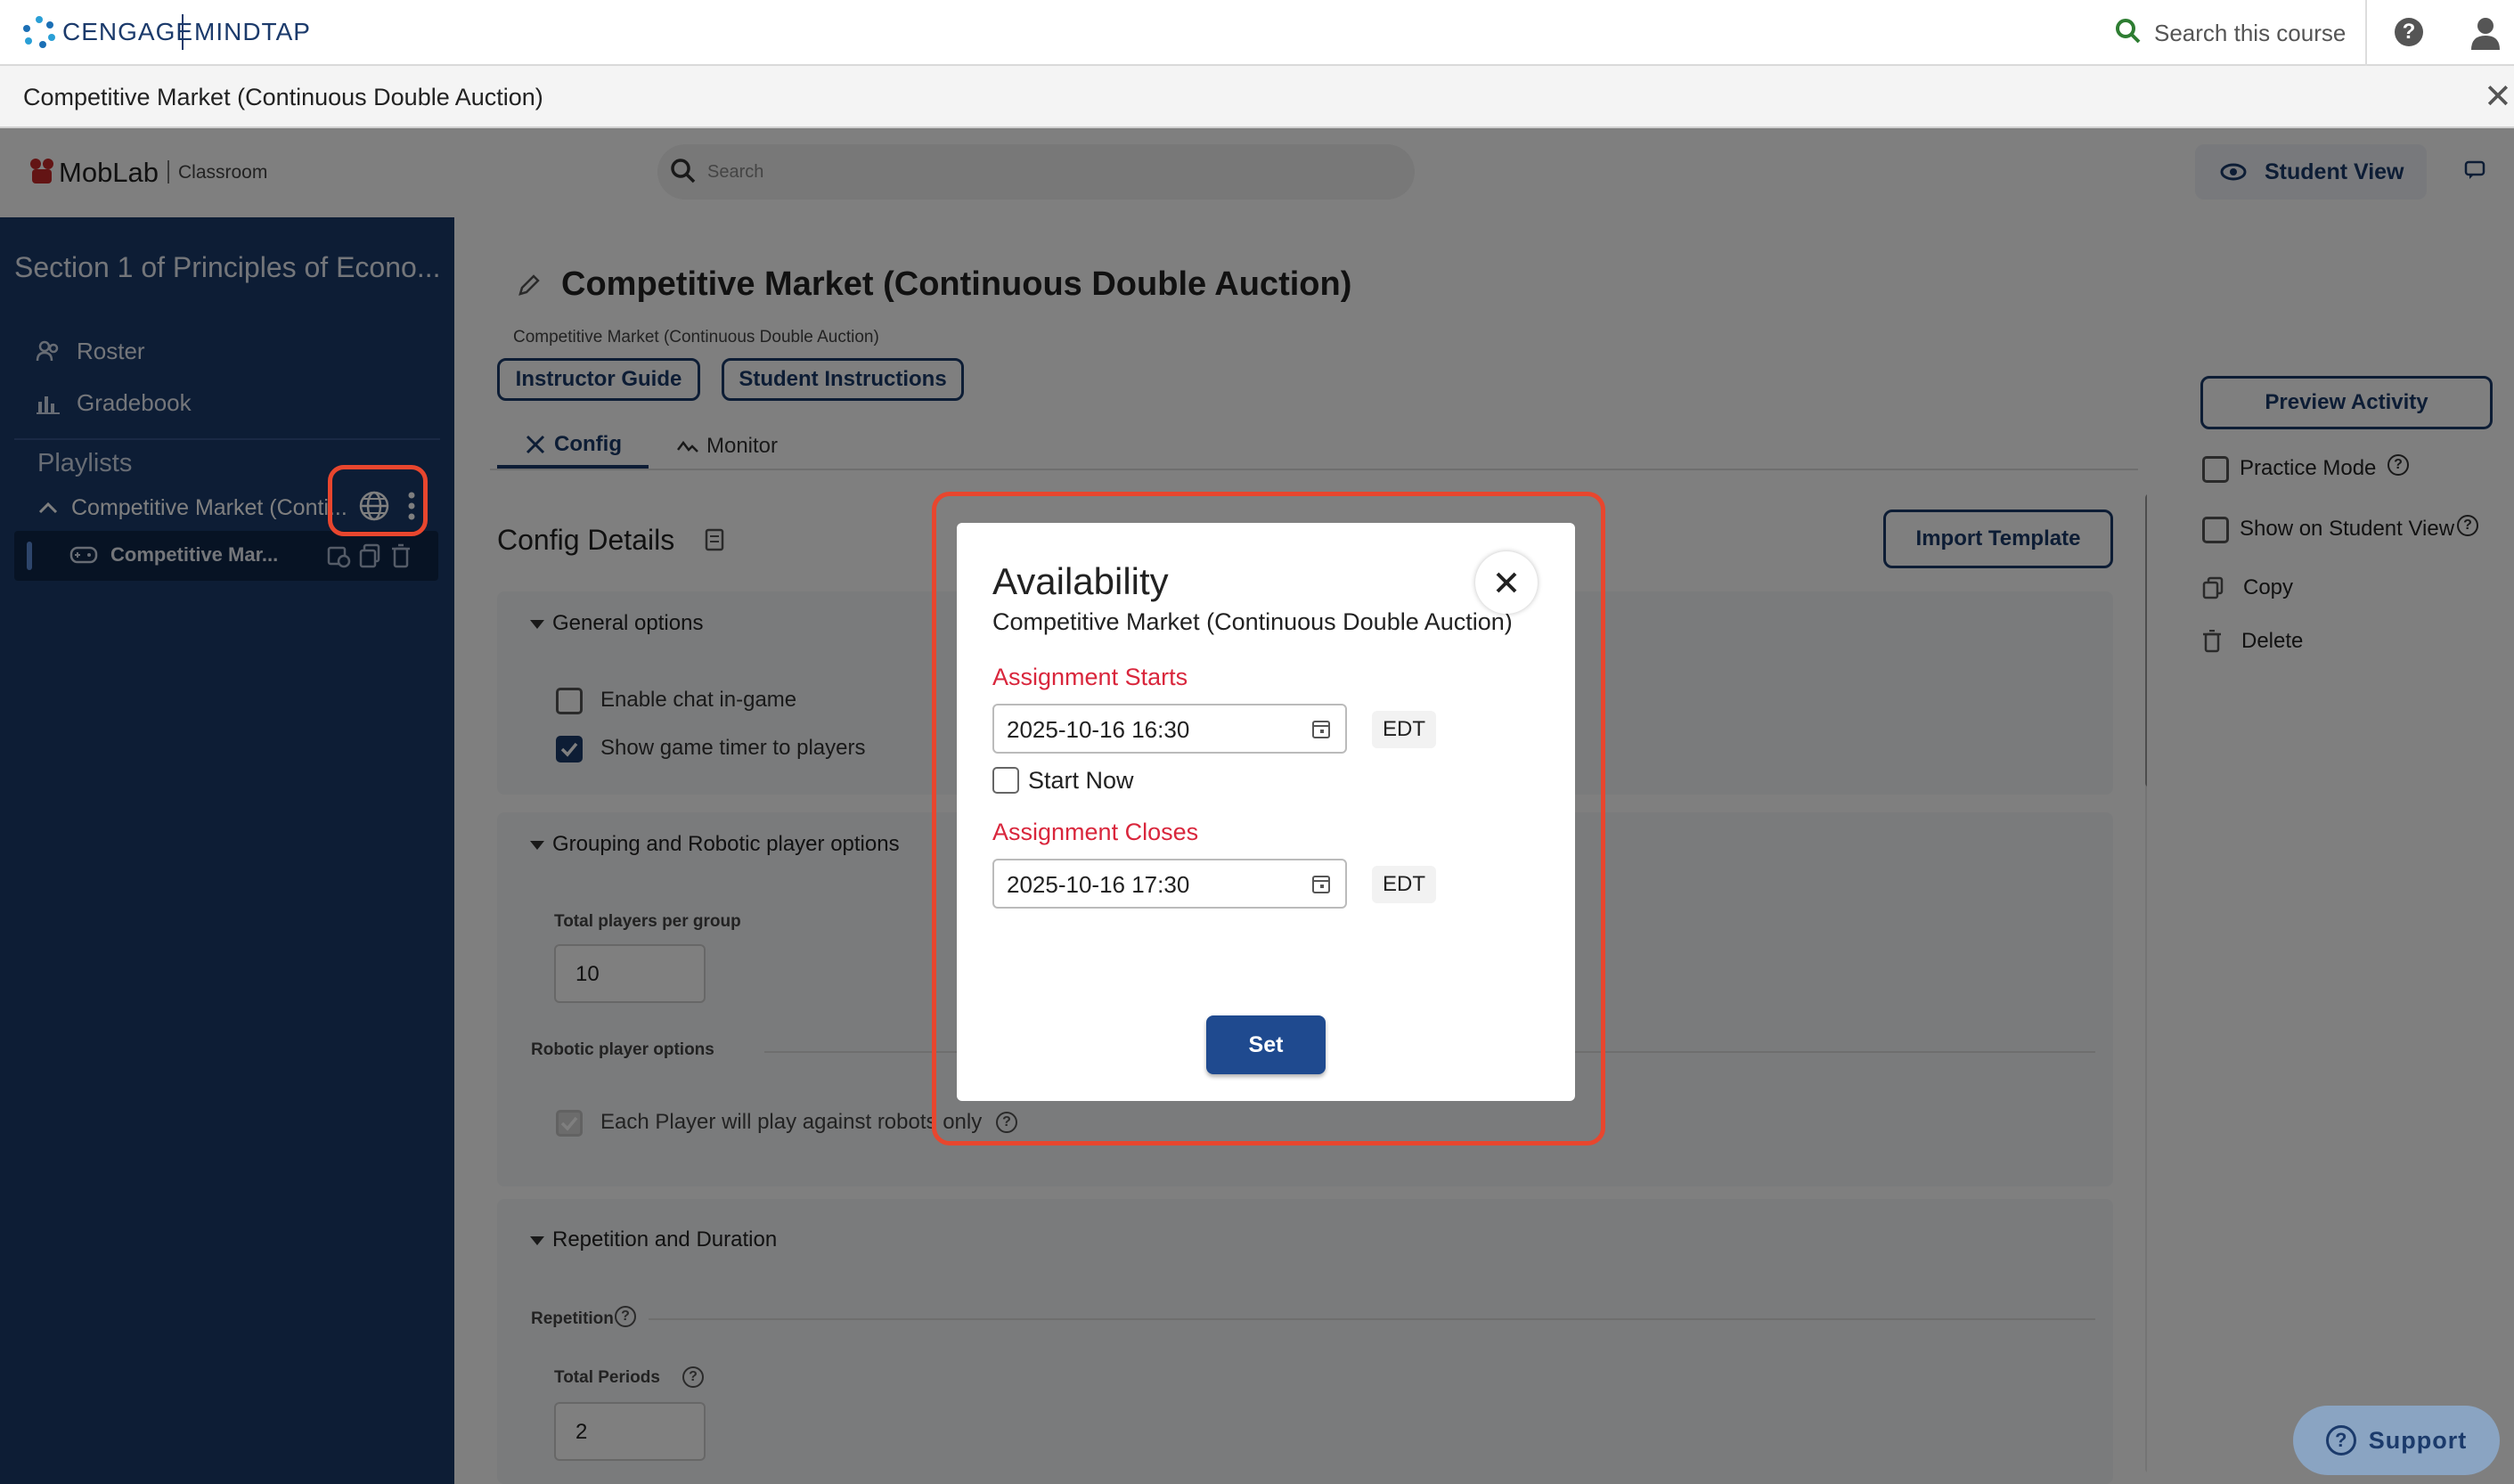  What do you see at coordinates (1081, 781) in the screenshot?
I see `checkbox-label: Start Now` at bounding box center [1081, 781].